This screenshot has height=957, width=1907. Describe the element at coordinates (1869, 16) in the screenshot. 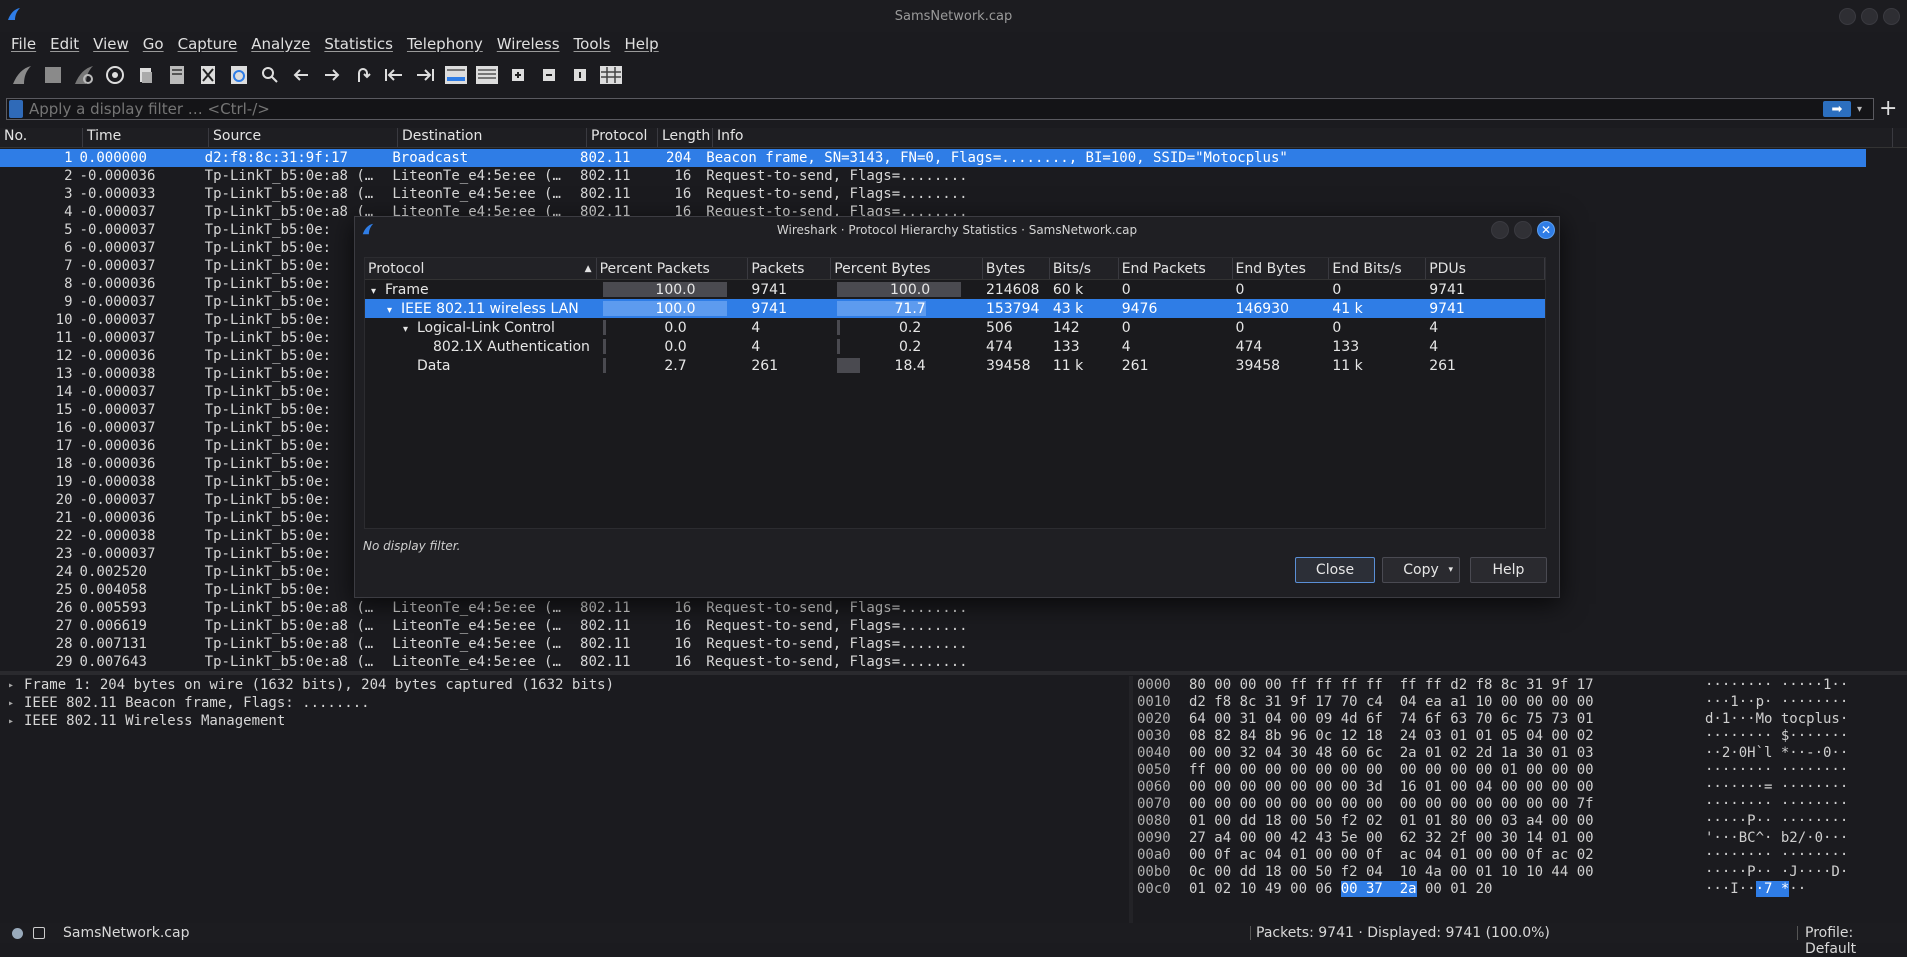

I see `maximize-button` at that location.